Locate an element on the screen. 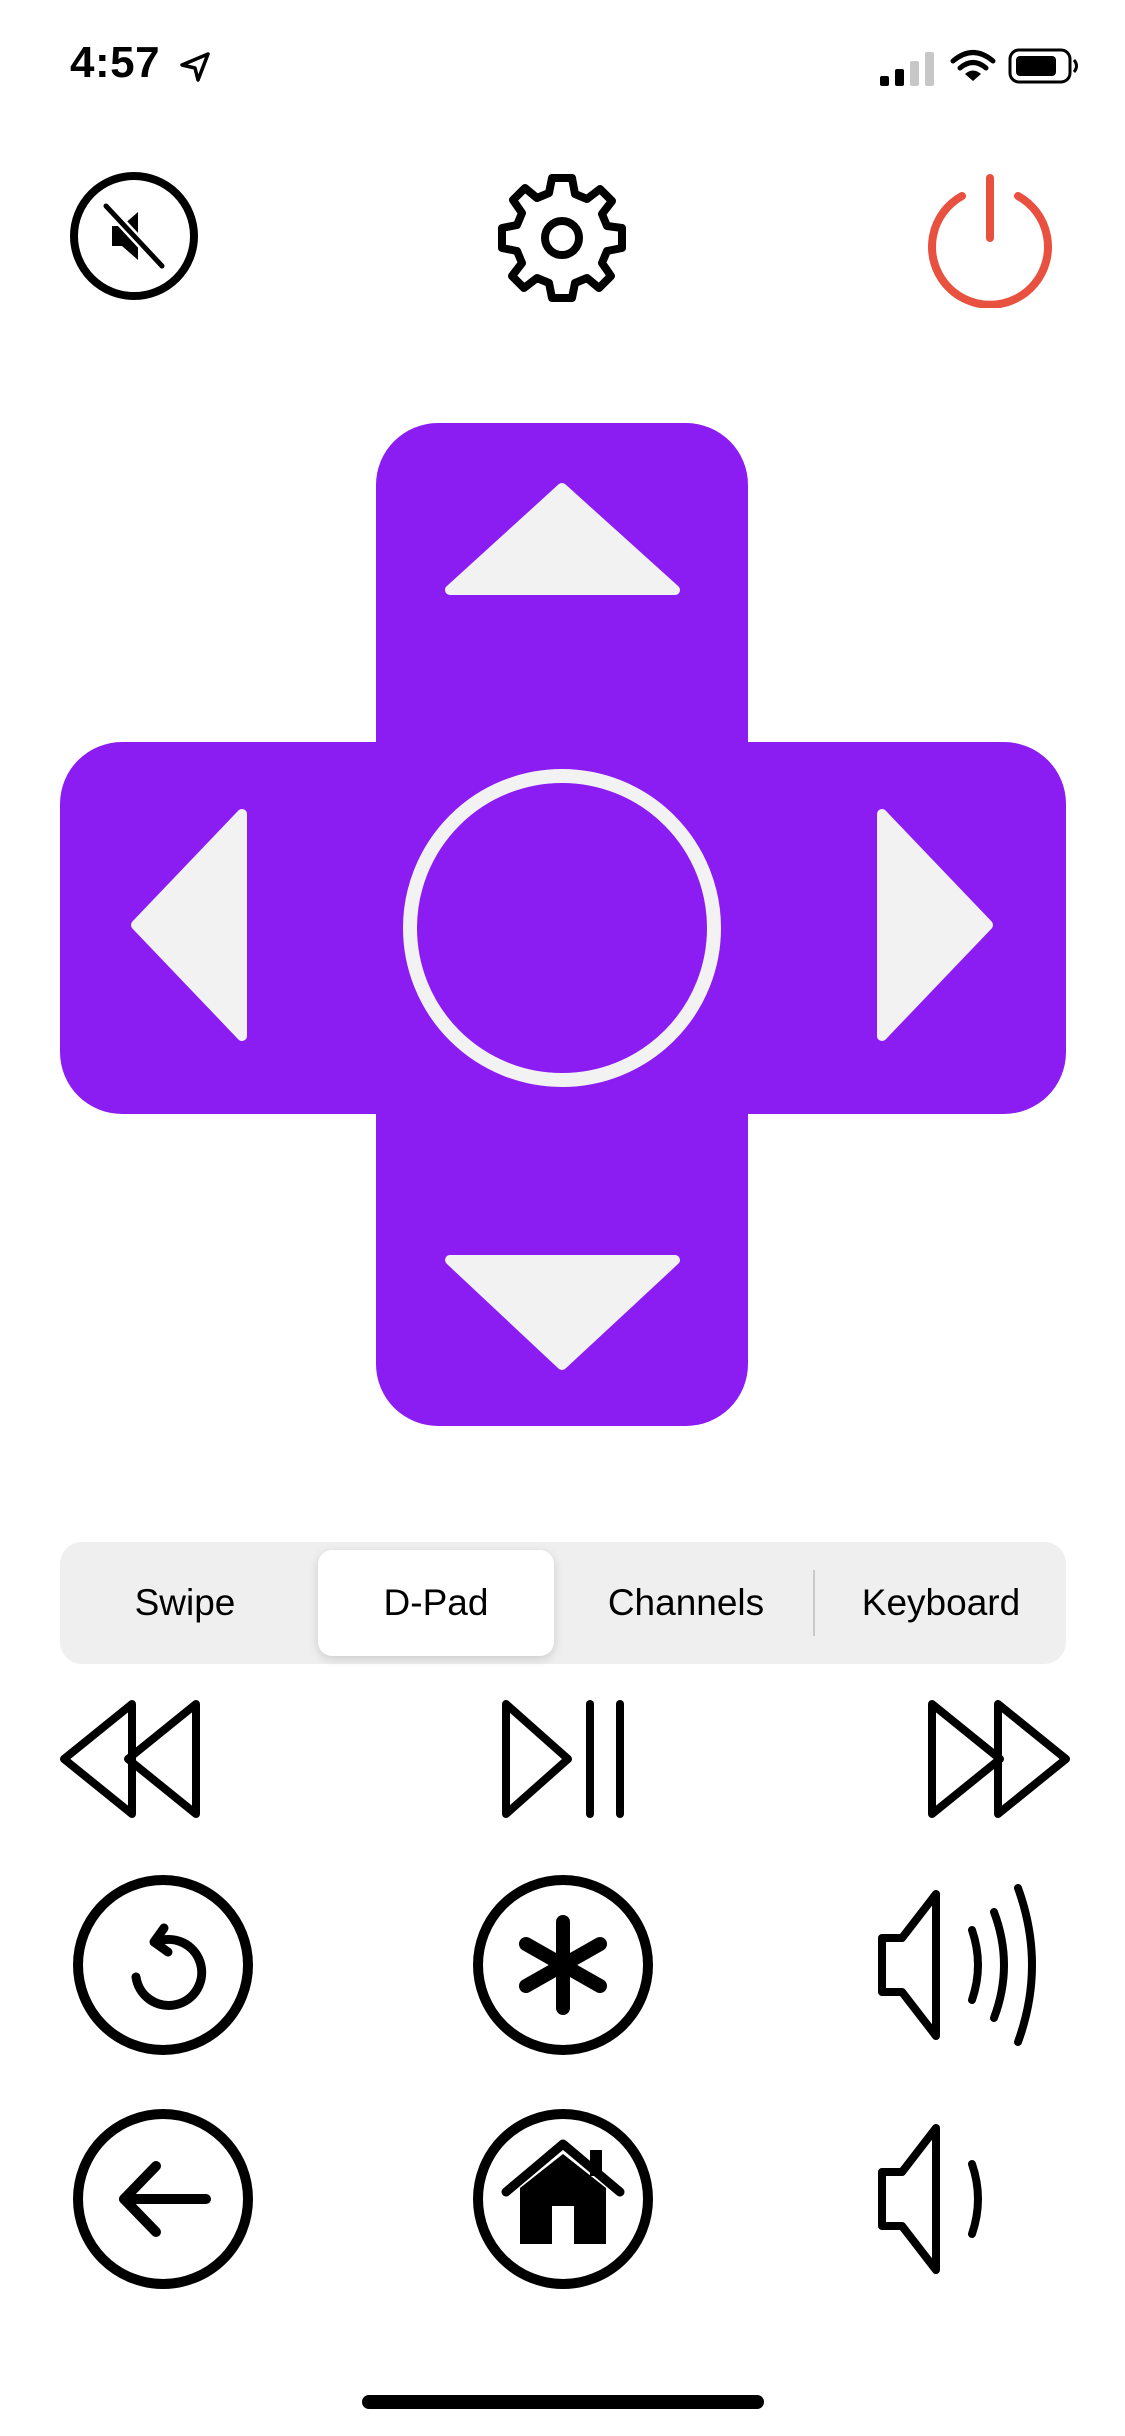 This screenshot has height=2436, width=1125. volume-down-button is located at coordinates (941, 2199).